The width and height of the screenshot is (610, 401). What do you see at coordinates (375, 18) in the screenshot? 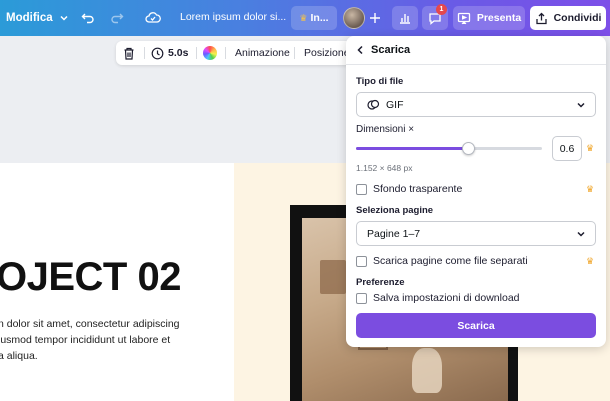
I see `add-collaborator-icon` at bounding box center [375, 18].